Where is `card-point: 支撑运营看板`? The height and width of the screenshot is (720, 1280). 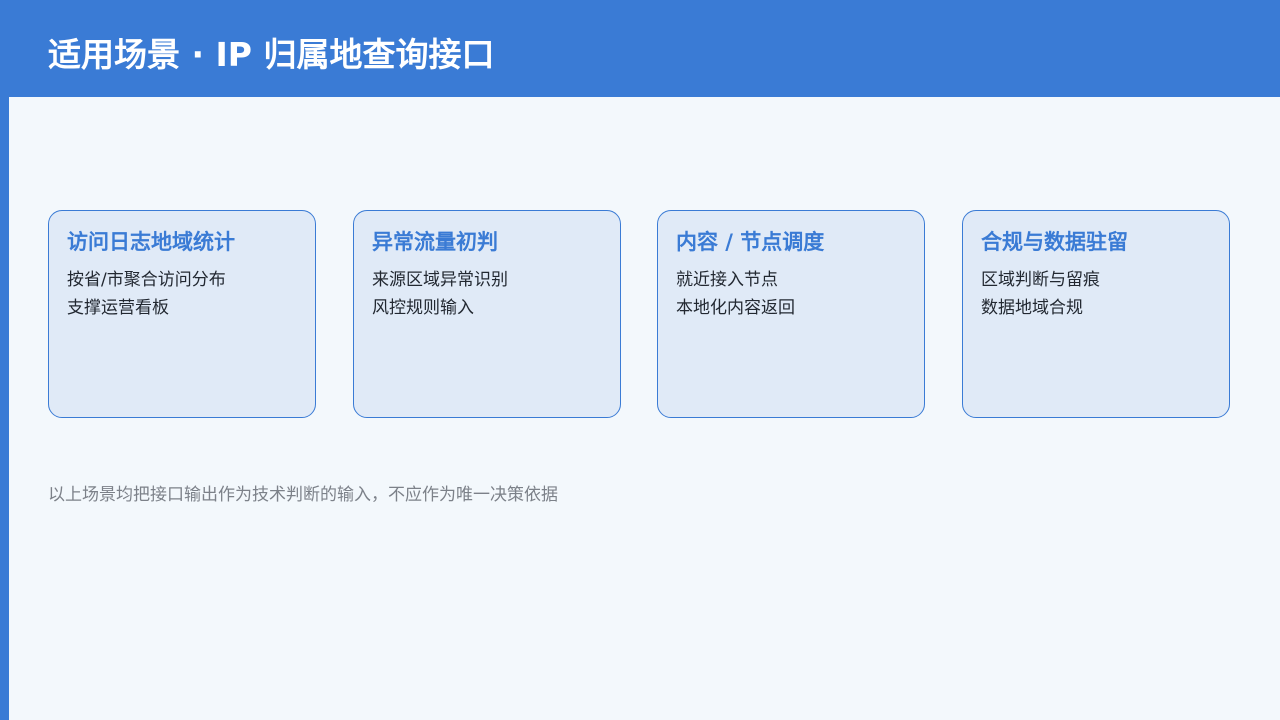
card-point: 支撑运营看板 is located at coordinates (118, 308).